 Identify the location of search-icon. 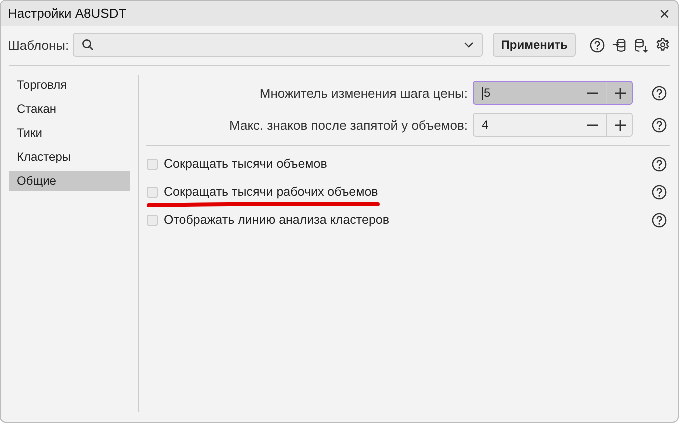
(88, 45).